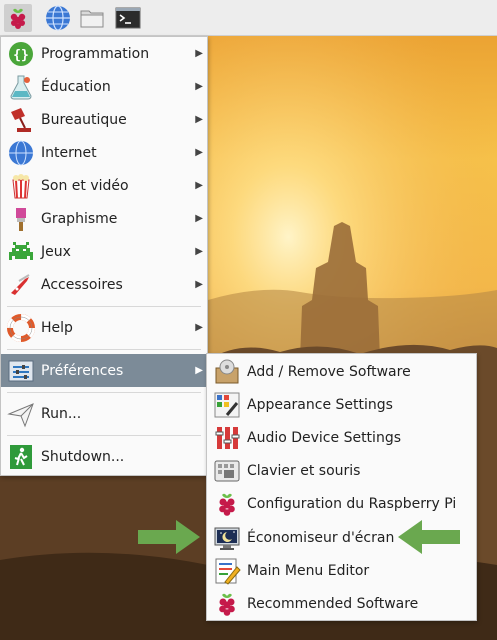 This screenshot has height=640, width=497. I want to click on submenu-item-clavier-et-souris: Clavier et souris, so click(341, 470).